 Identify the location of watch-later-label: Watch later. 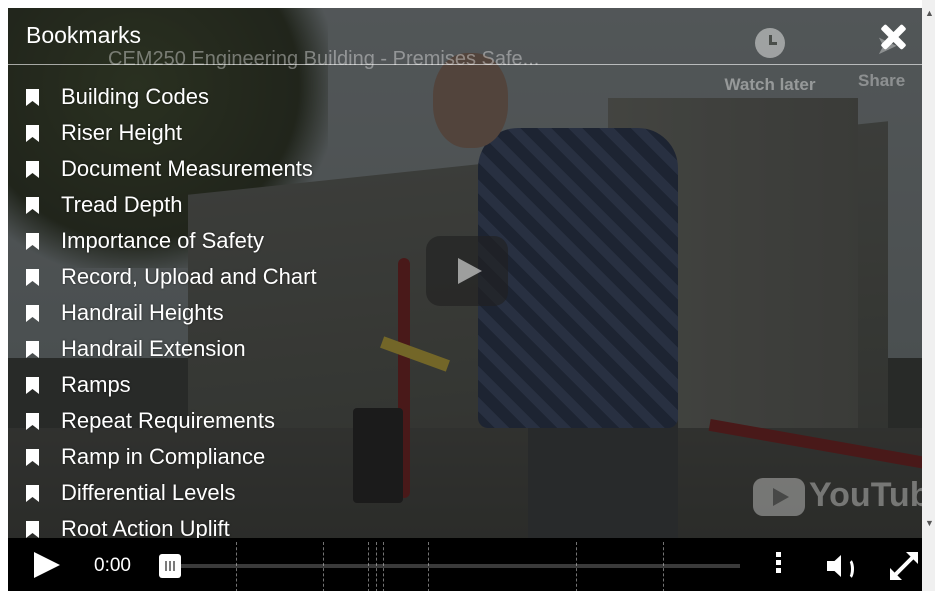
(770, 84).